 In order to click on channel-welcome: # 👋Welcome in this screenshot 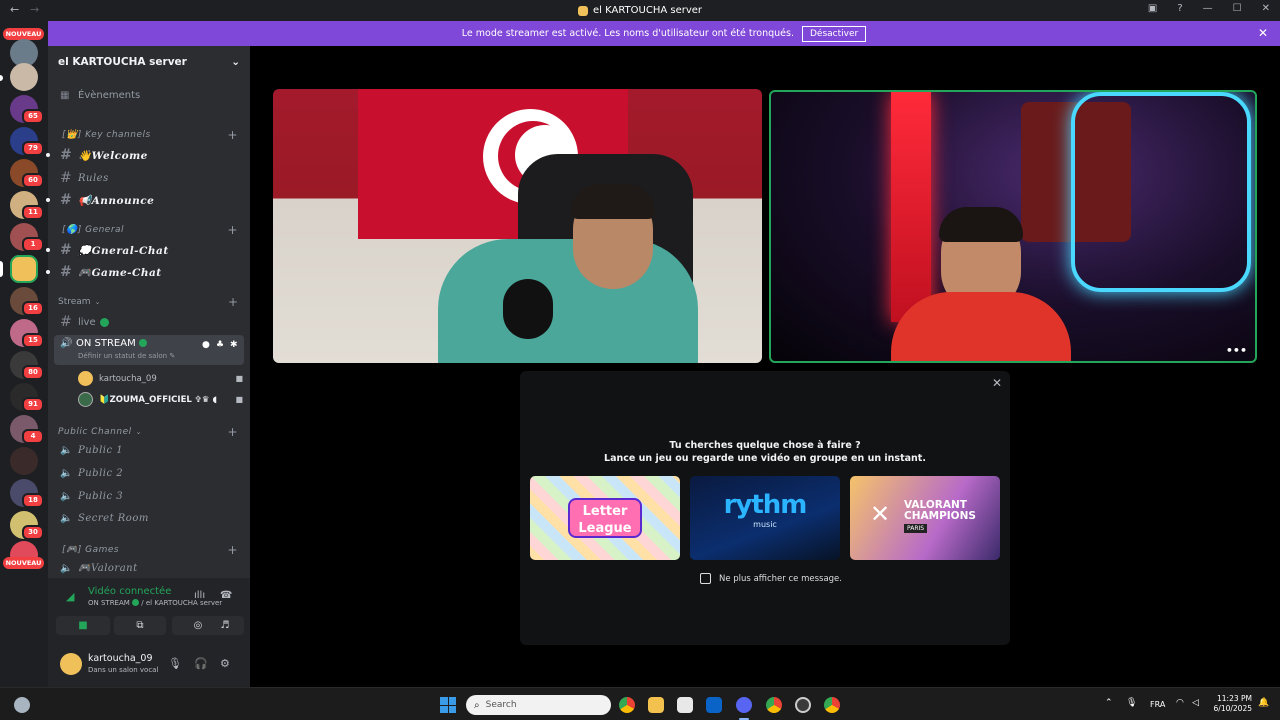, I will do `click(148, 155)`.